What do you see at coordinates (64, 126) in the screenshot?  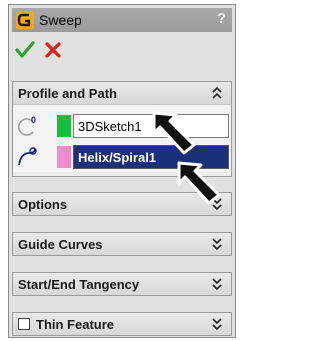 I see `profile-color-swatch` at bounding box center [64, 126].